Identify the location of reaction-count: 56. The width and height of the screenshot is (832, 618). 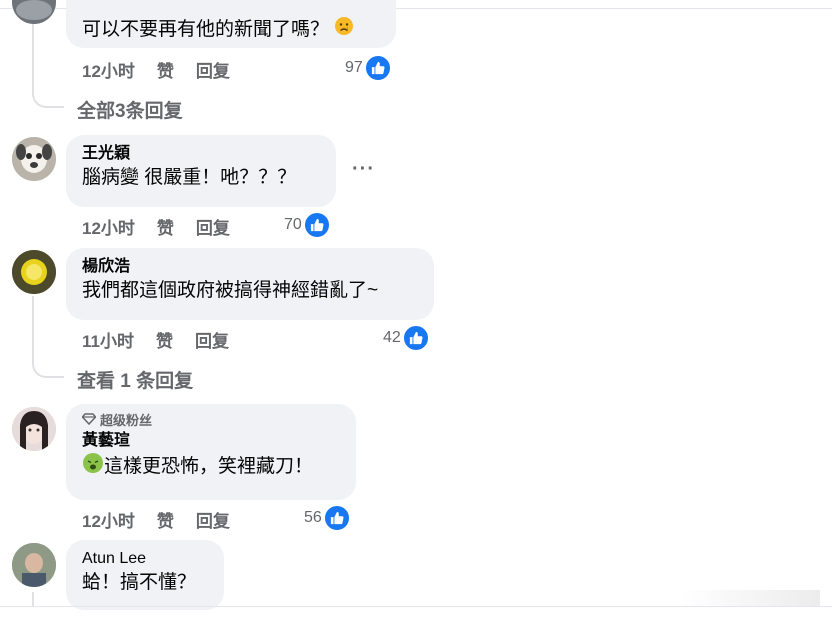
(327, 518).